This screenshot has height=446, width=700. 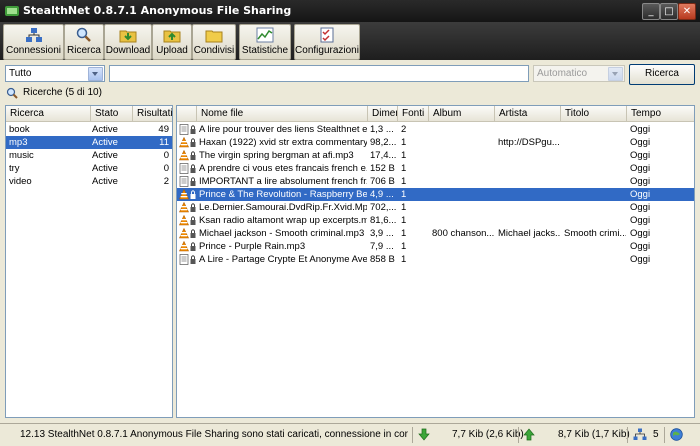 I want to click on magnifier-icon, so click(x=83, y=34).